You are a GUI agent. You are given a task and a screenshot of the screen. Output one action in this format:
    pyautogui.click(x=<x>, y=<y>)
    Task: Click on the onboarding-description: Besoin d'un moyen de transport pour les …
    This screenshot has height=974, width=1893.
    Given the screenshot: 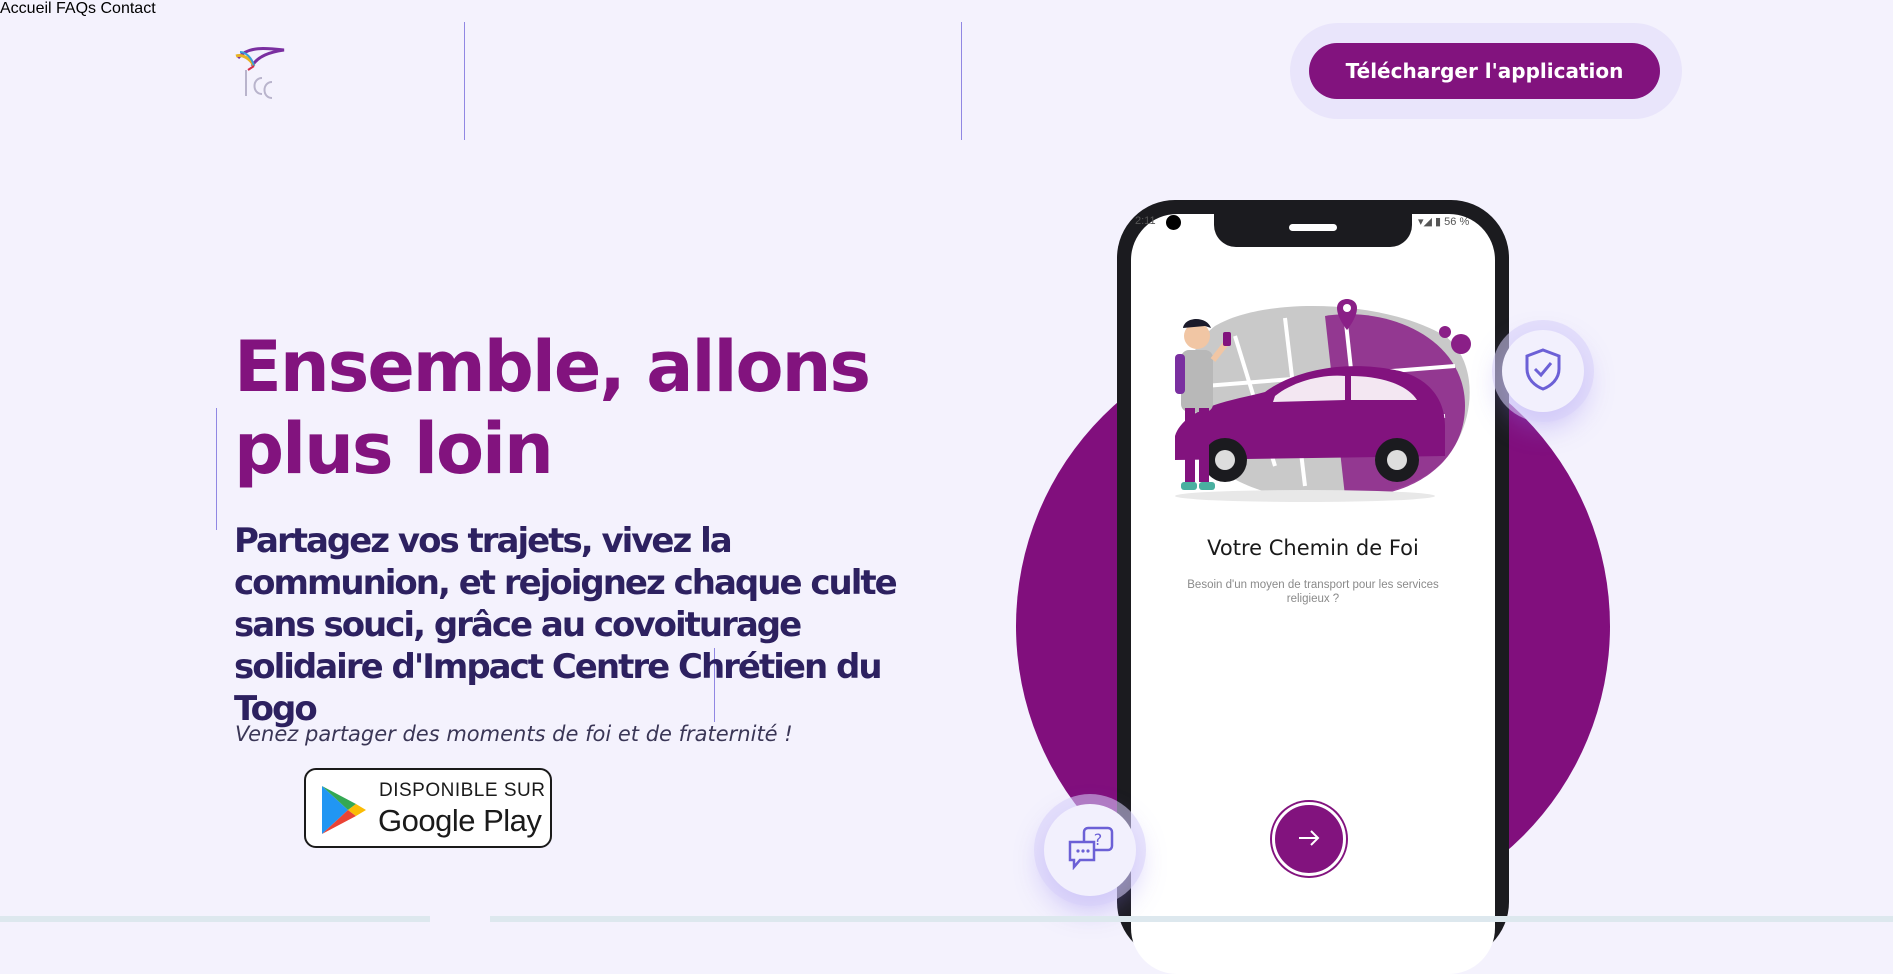 What is the action you would take?
    pyautogui.click(x=1313, y=592)
    